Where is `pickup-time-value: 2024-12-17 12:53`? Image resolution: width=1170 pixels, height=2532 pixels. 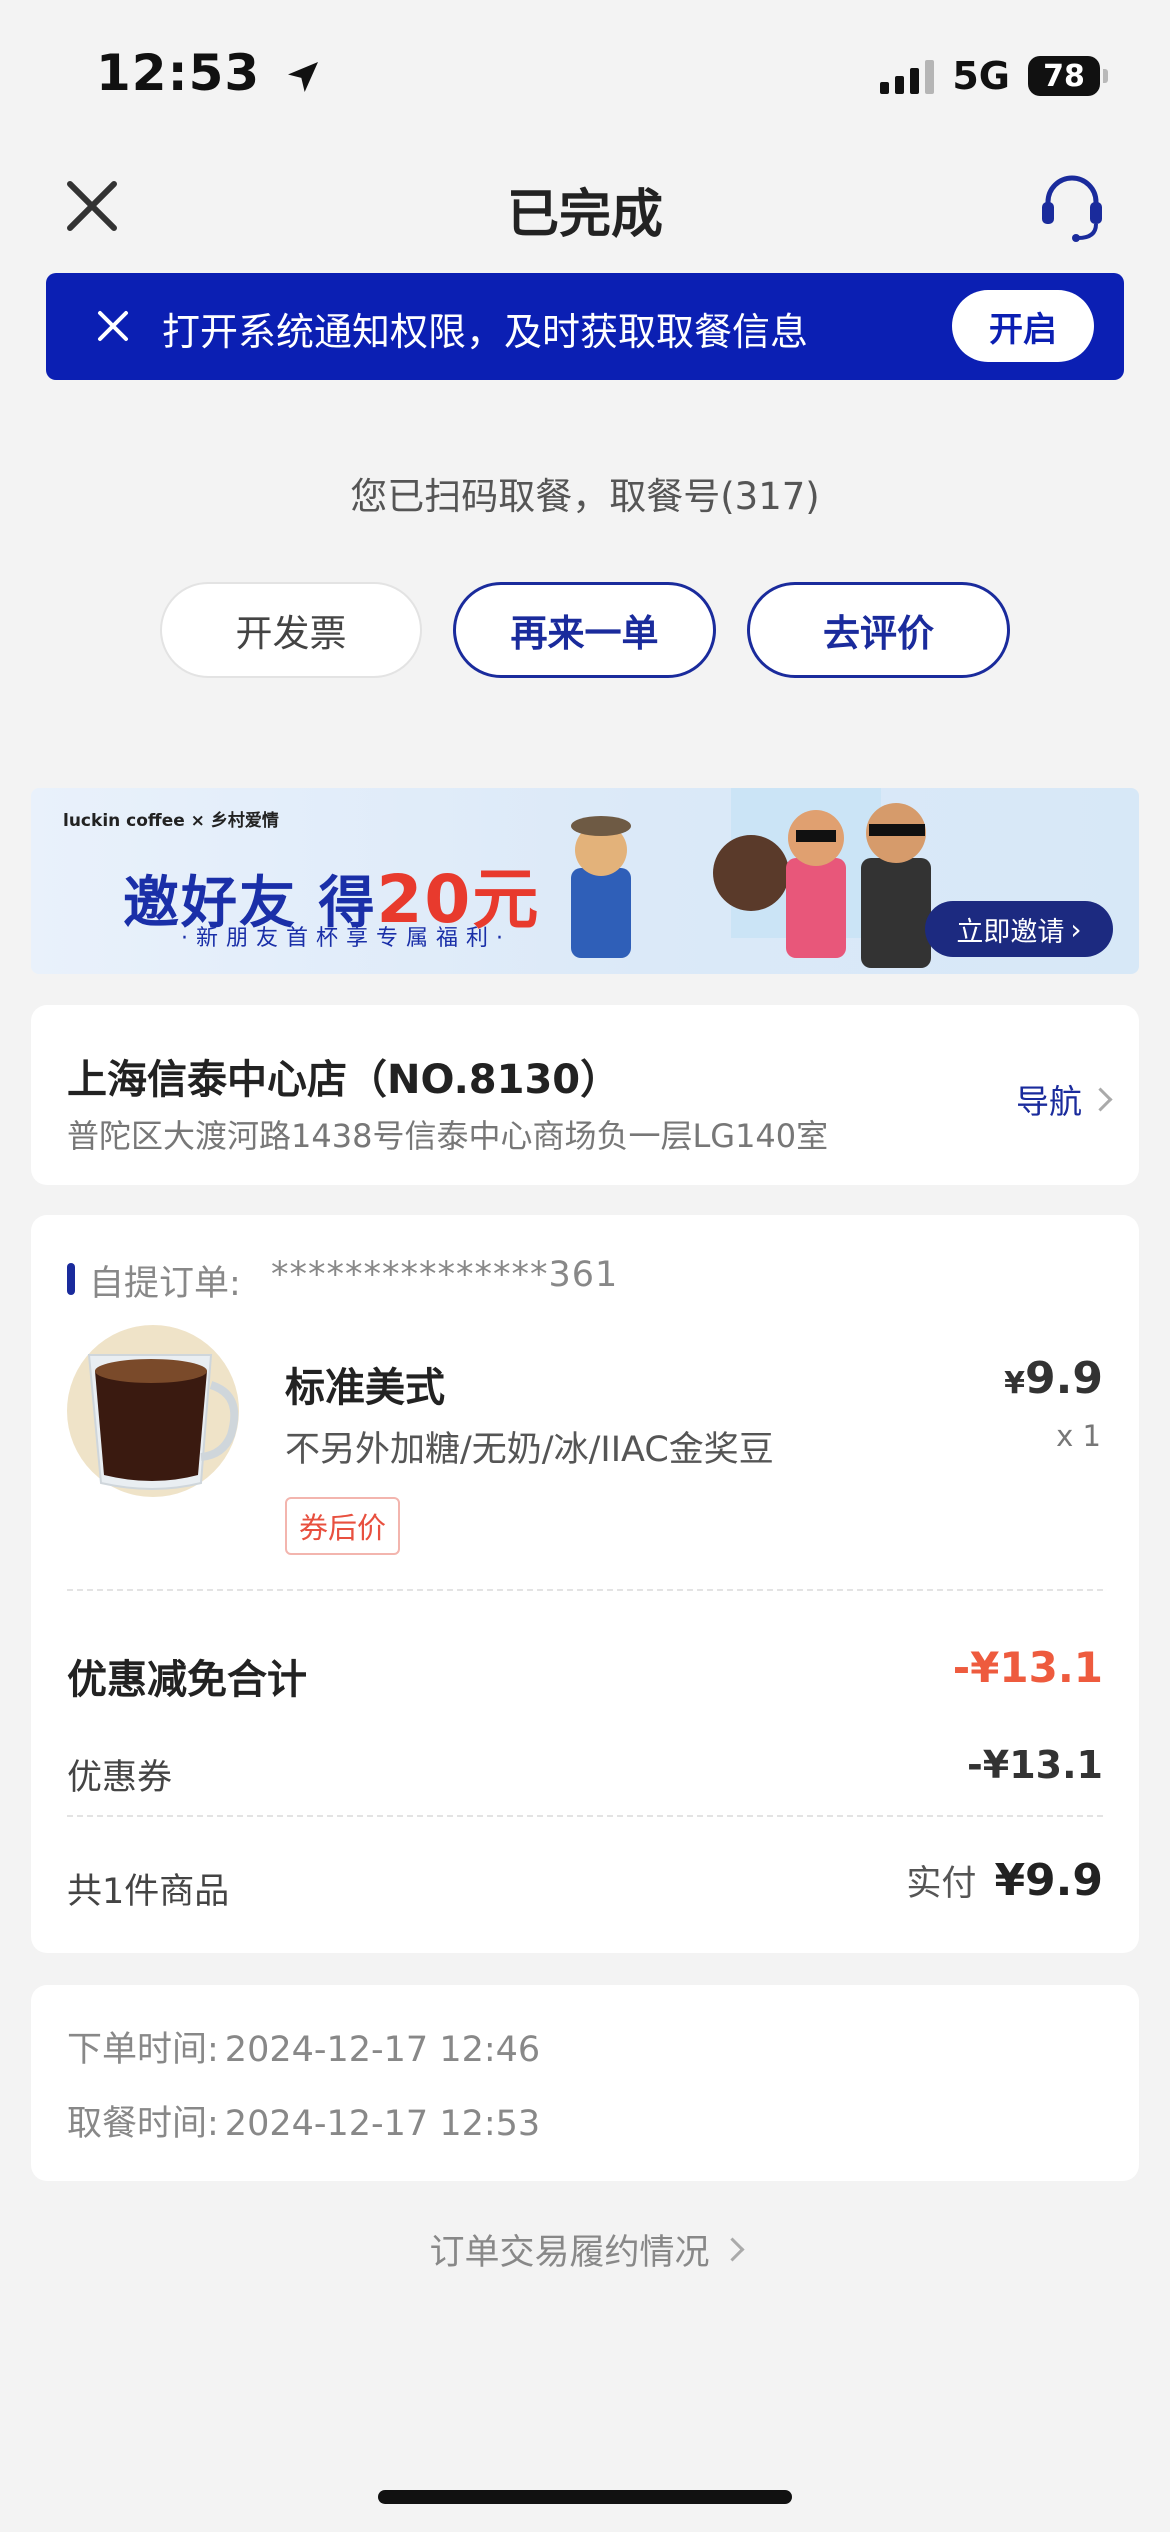
pickup-time-value: 2024-12-17 12:53 is located at coordinates (382, 2124).